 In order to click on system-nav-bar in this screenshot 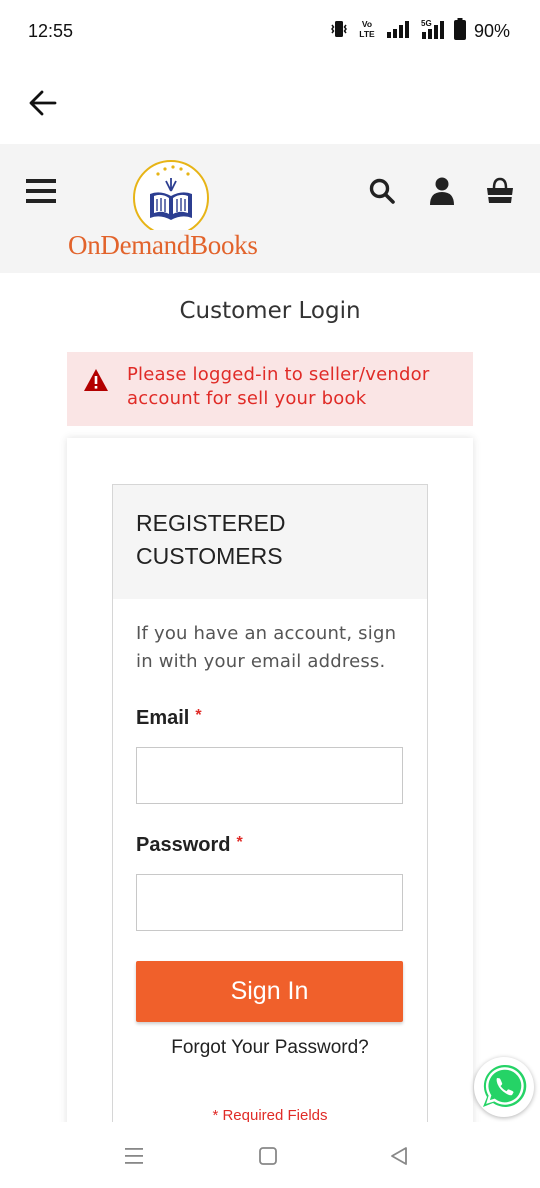, I will do `click(270, 1155)`.